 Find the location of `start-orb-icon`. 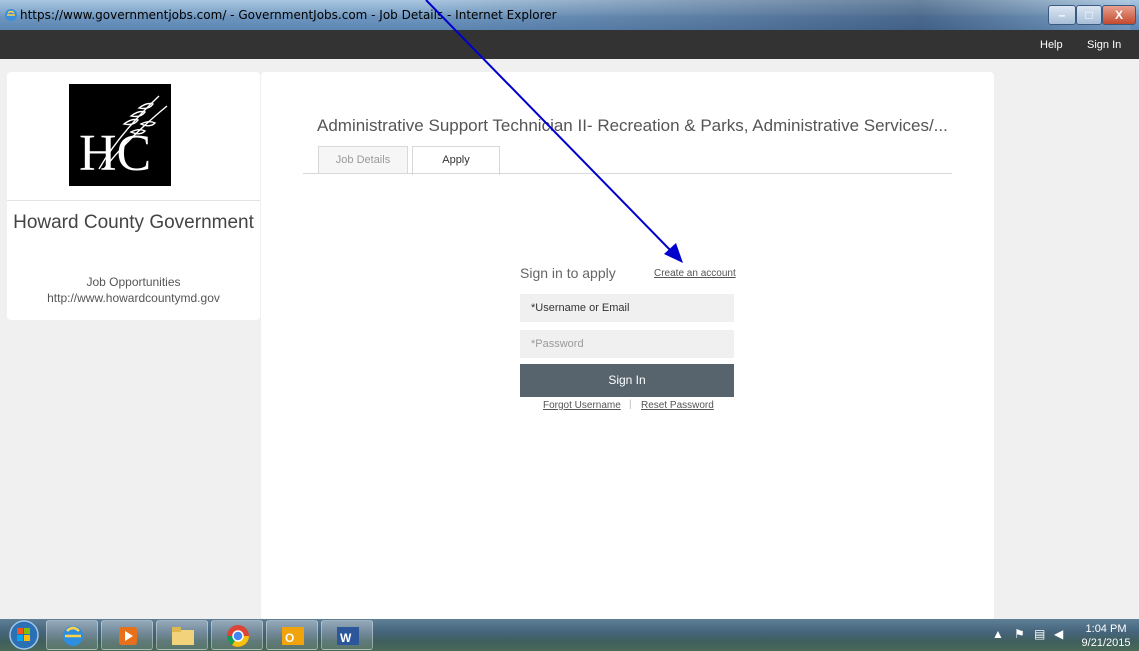

start-orb-icon is located at coordinates (24, 635).